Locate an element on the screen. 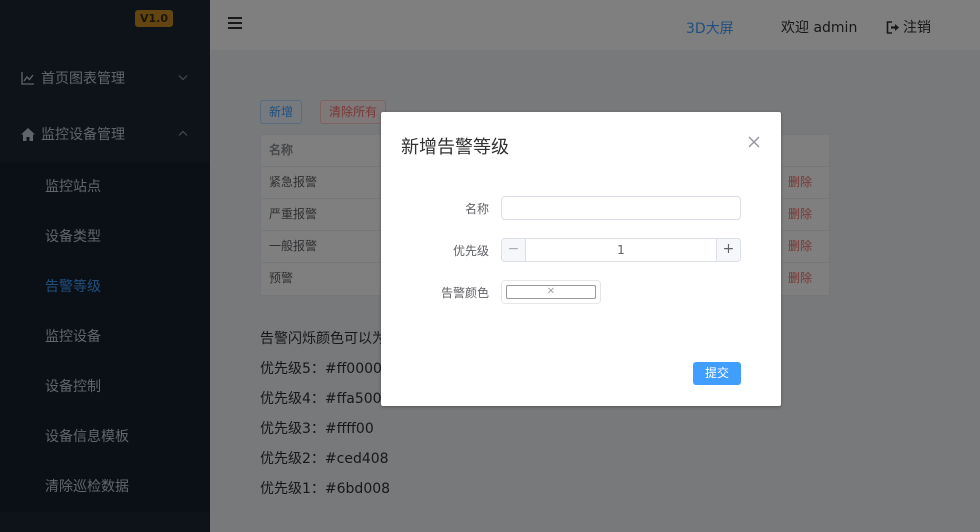 The height and width of the screenshot is (532, 980). color-label: 告警颜色 is located at coordinates (464, 293).